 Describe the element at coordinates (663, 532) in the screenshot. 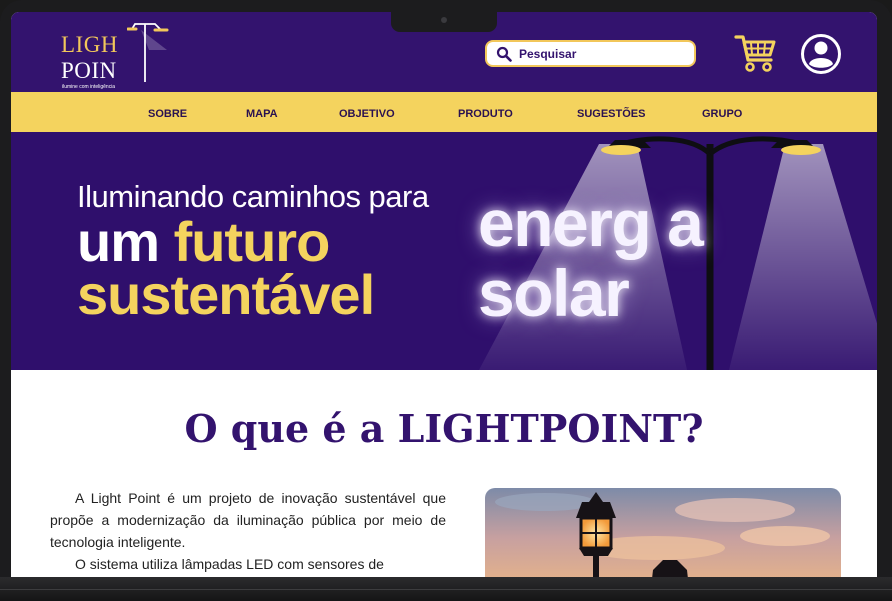

I see `street-lamp-photo` at that location.